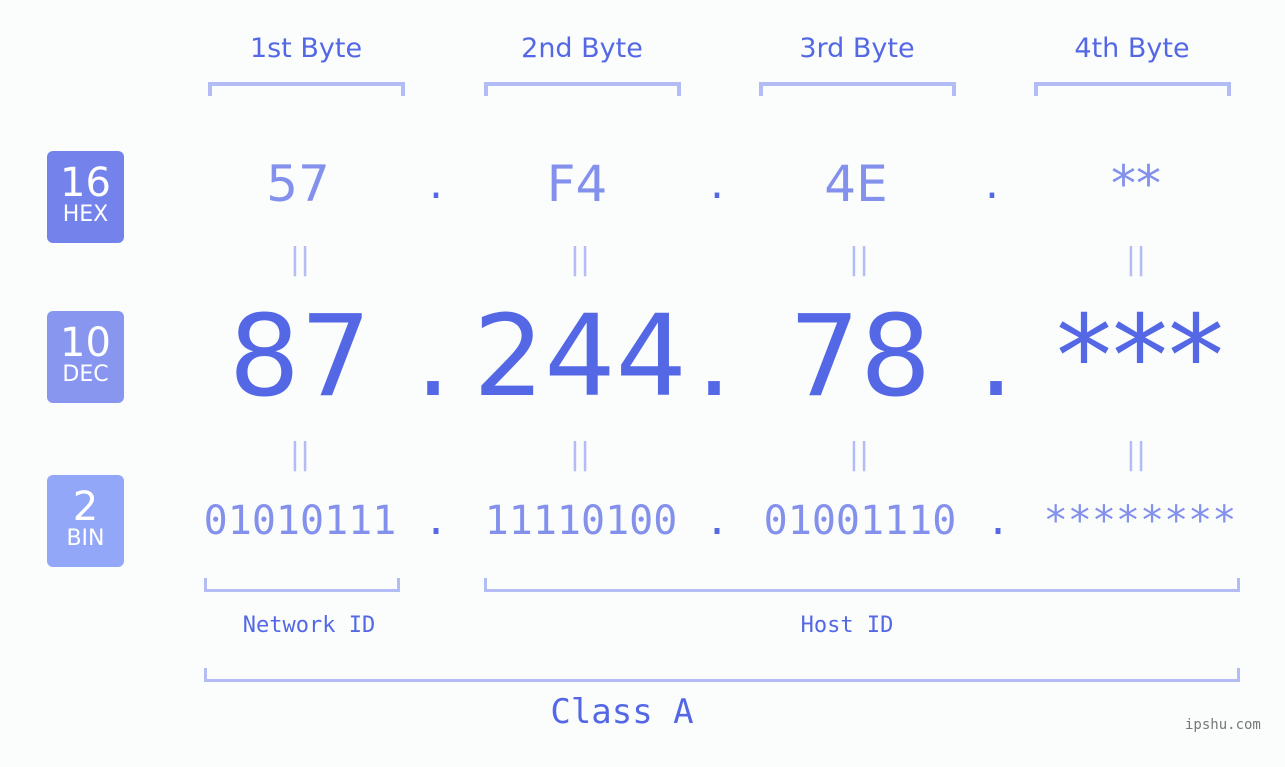 This screenshot has width=1285, height=767. Describe the element at coordinates (1136, 184) in the screenshot. I see `hex-byte-4: **` at that location.